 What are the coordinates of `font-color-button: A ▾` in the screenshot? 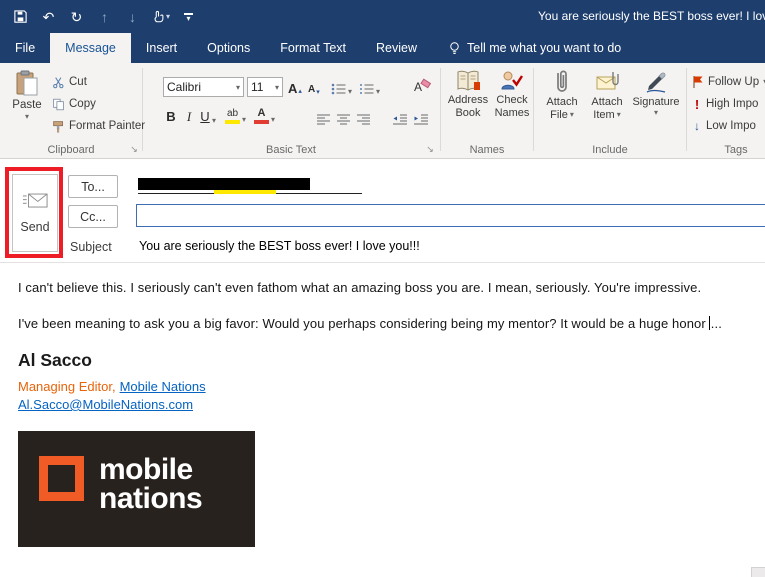 It's located at (264, 115).